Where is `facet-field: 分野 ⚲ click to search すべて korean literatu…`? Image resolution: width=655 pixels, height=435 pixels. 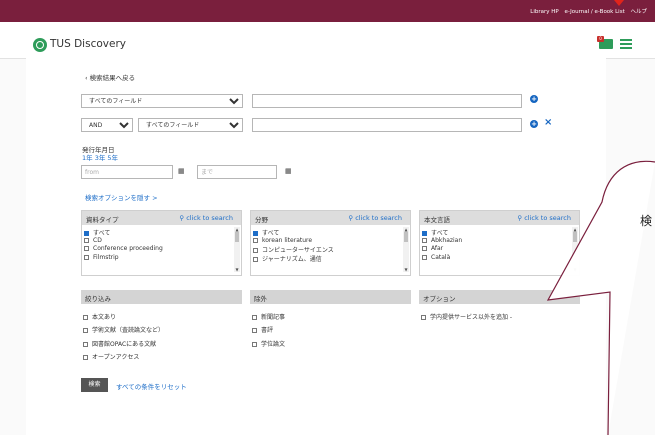 facet-field: 分野 ⚲ click to search すべて korean literatu… is located at coordinates (330, 243).